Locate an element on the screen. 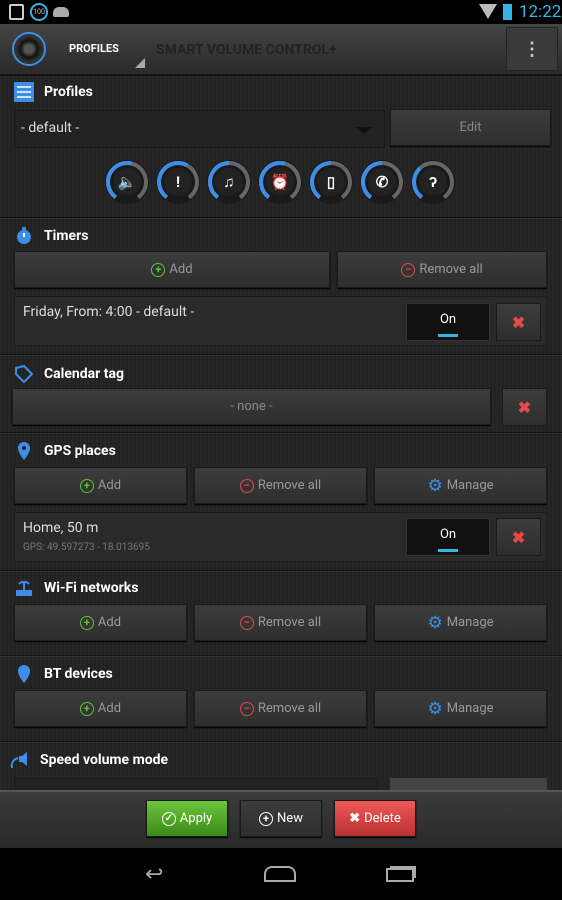  delete-timer-button: ✖ is located at coordinates (518, 322).